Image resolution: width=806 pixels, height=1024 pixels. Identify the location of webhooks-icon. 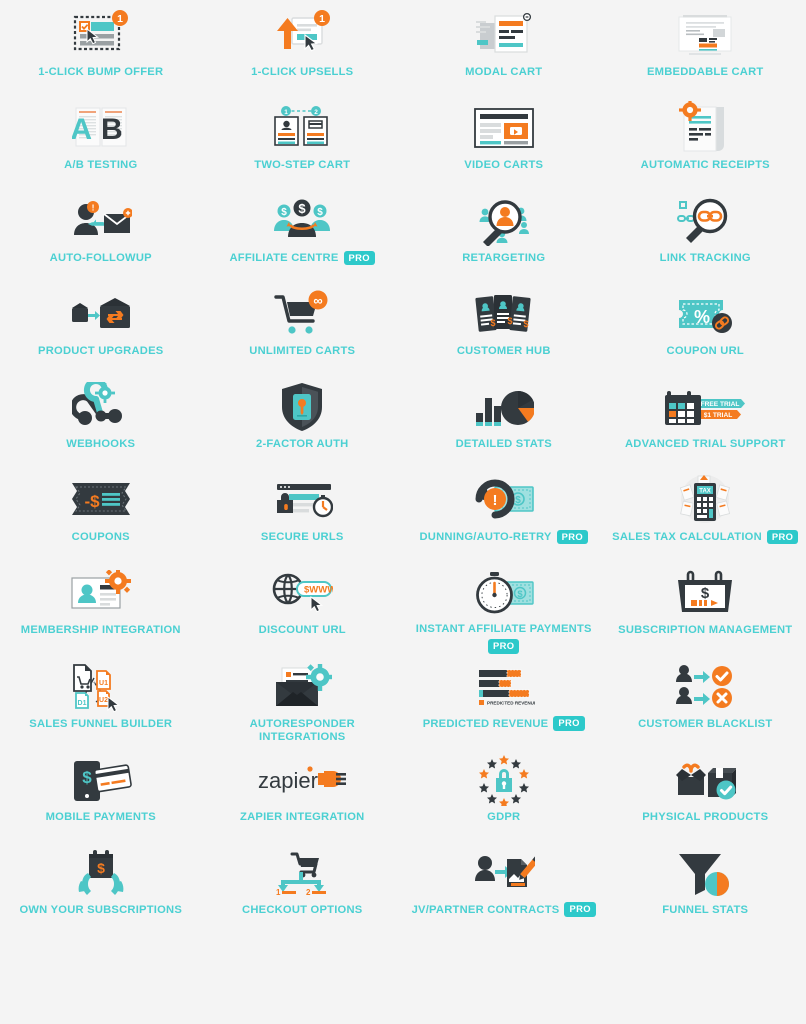
(100, 407).